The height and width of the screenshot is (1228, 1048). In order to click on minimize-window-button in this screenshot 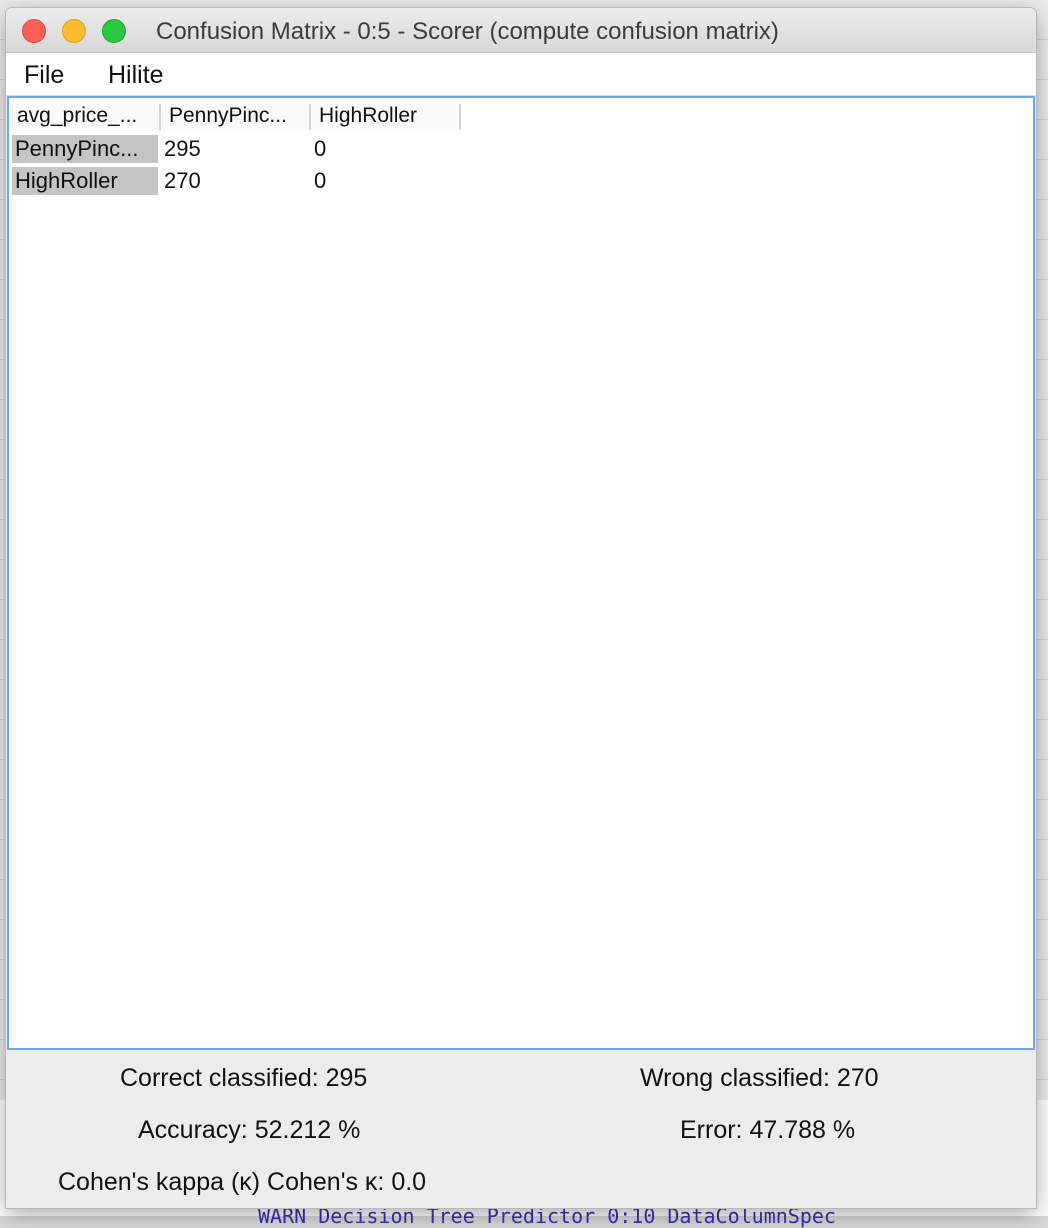, I will do `click(74, 31)`.